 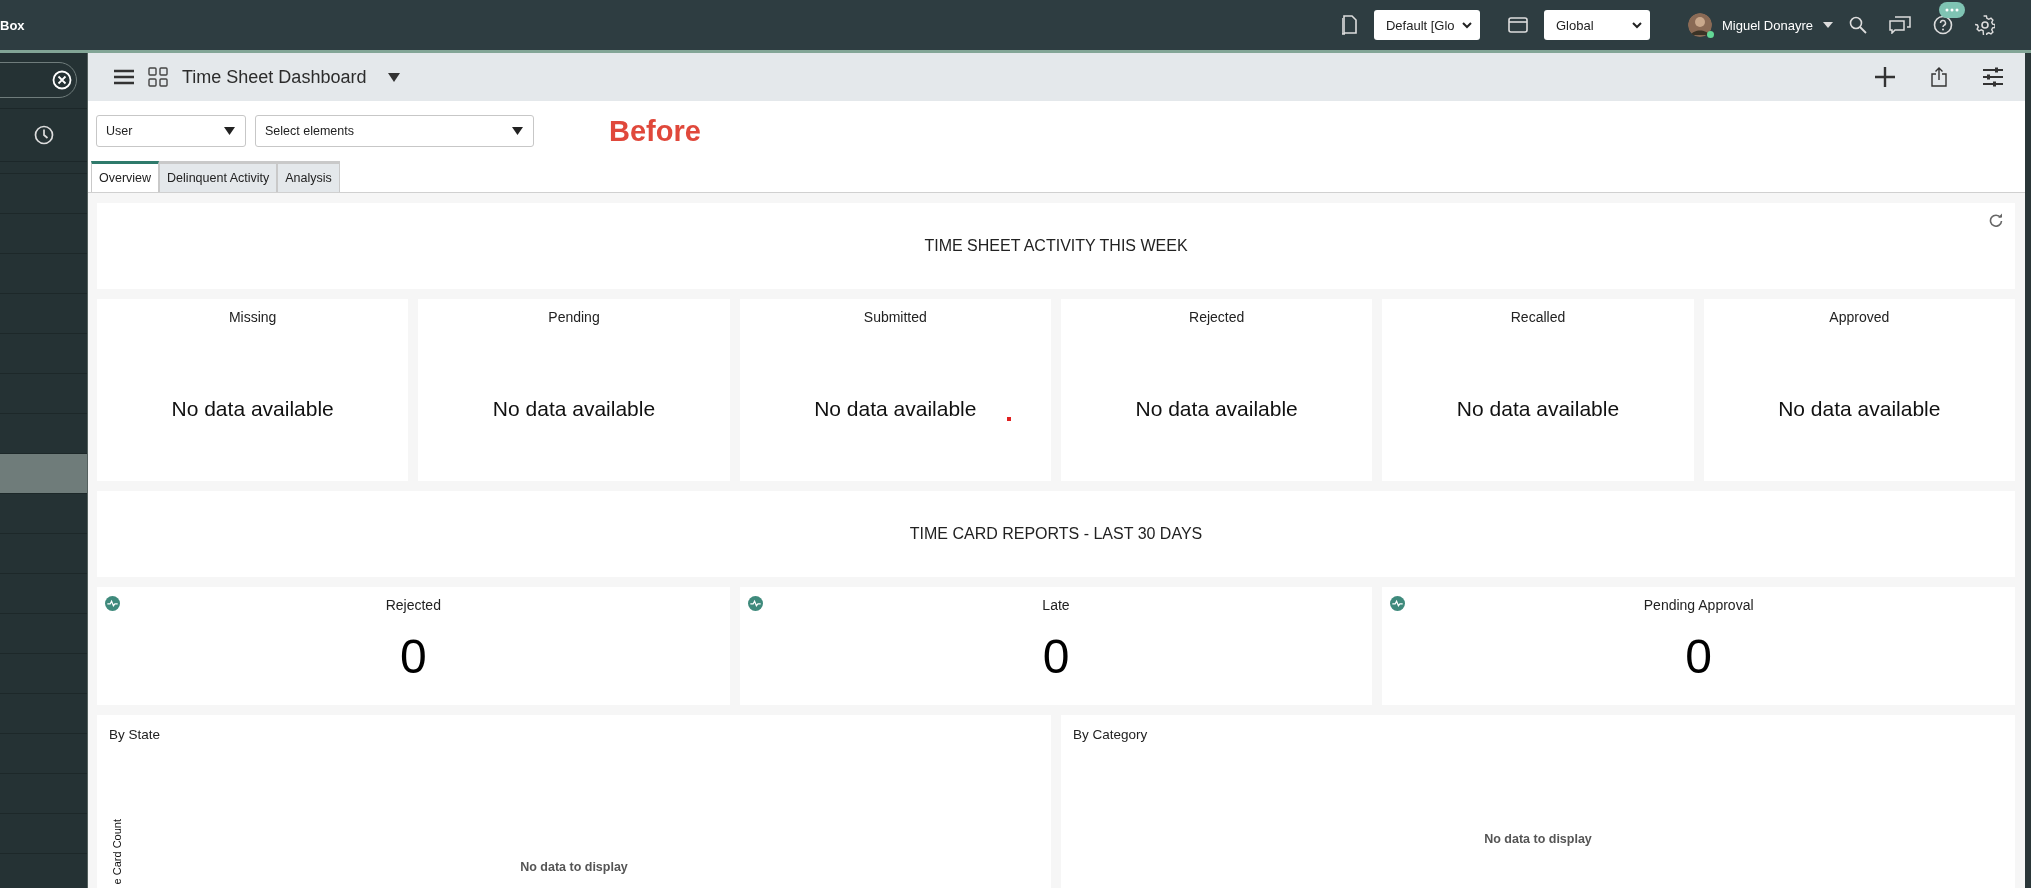 What do you see at coordinates (171, 131) in the screenshot?
I see `filter-select: User` at bounding box center [171, 131].